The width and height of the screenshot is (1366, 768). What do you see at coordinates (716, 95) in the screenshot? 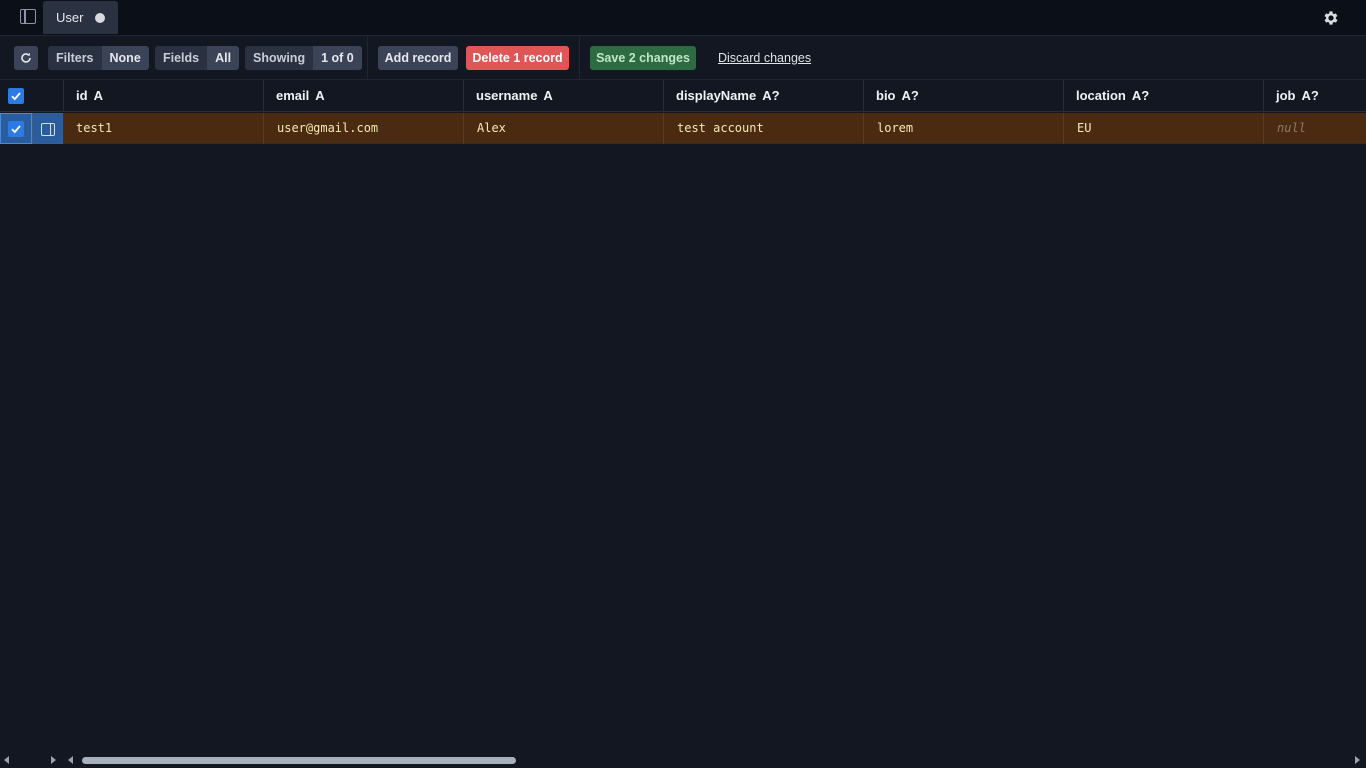
I see `column-name: displayName` at bounding box center [716, 95].